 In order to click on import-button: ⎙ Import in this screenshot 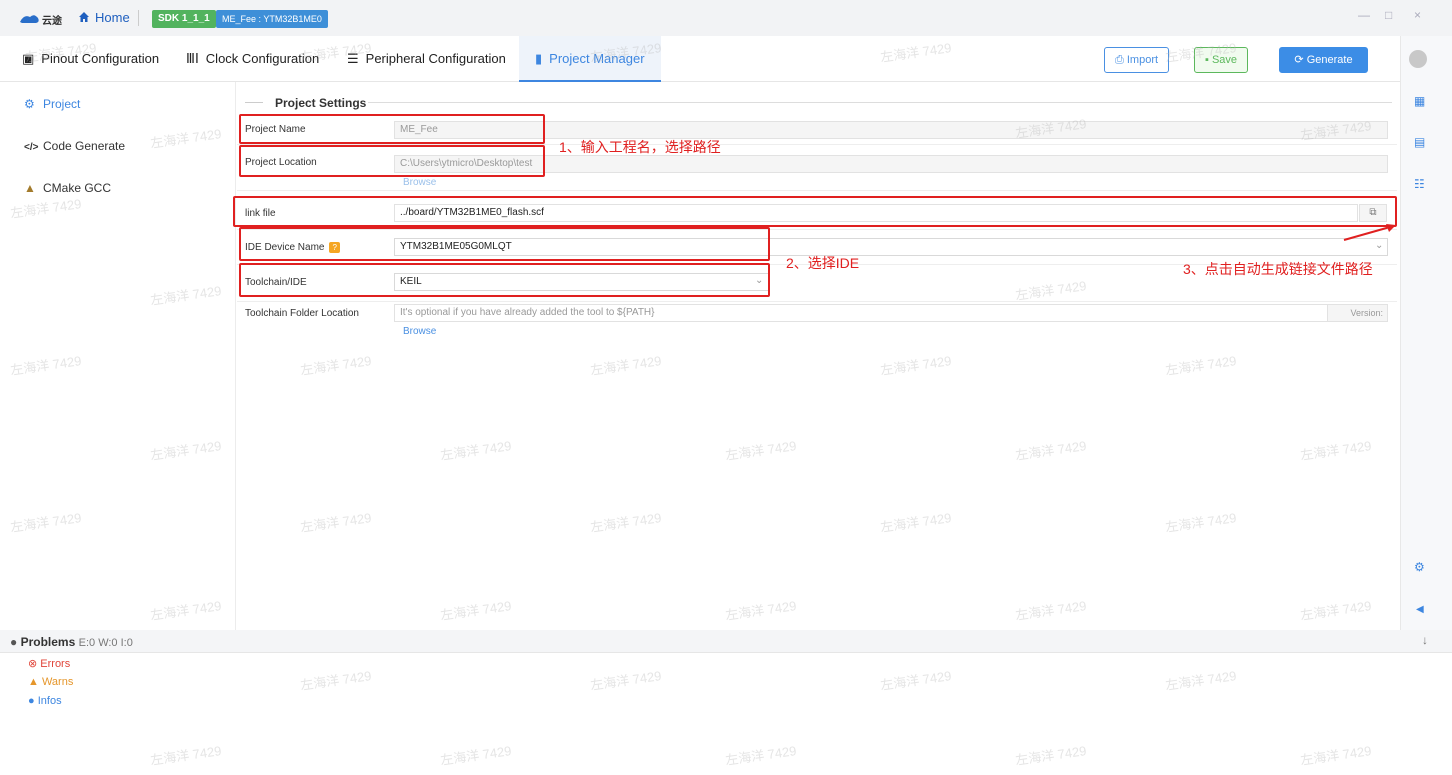, I will do `click(1137, 60)`.